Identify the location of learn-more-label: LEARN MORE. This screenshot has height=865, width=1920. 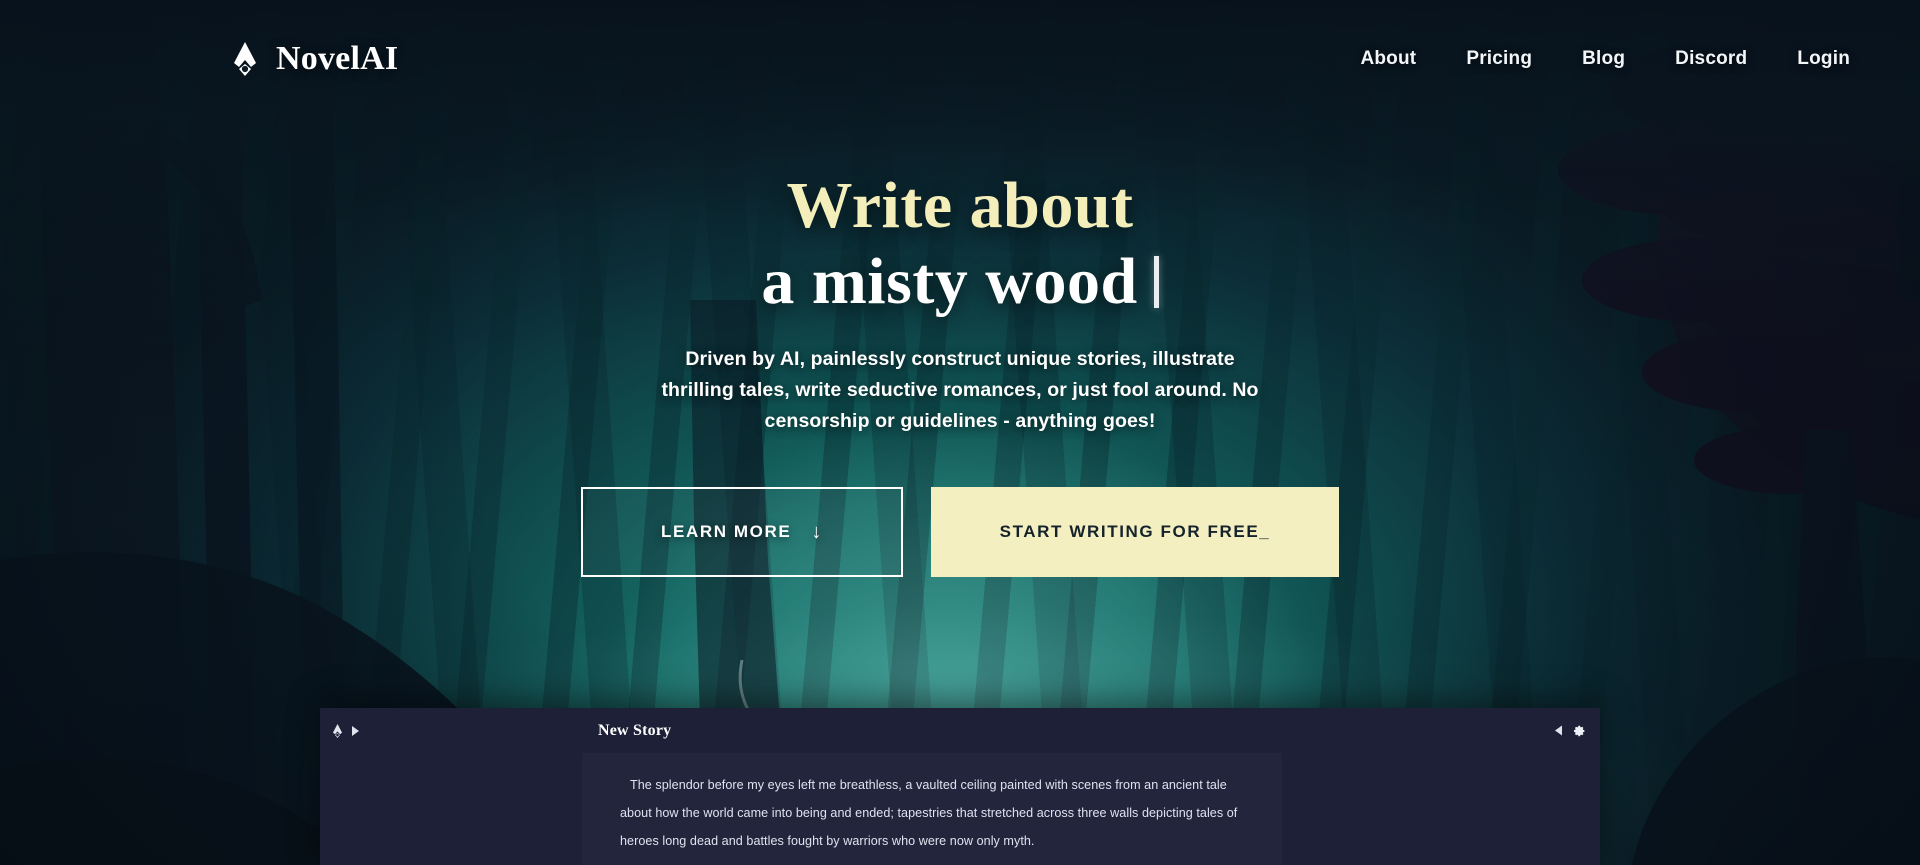
(726, 531).